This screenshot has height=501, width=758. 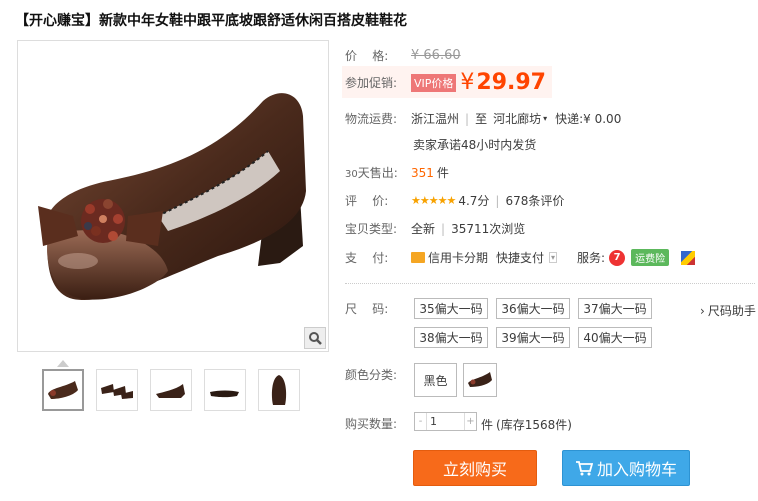 What do you see at coordinates (422, 172) in the screenshot?
I see `sales-count: 351` at bounding box center [422, 172].